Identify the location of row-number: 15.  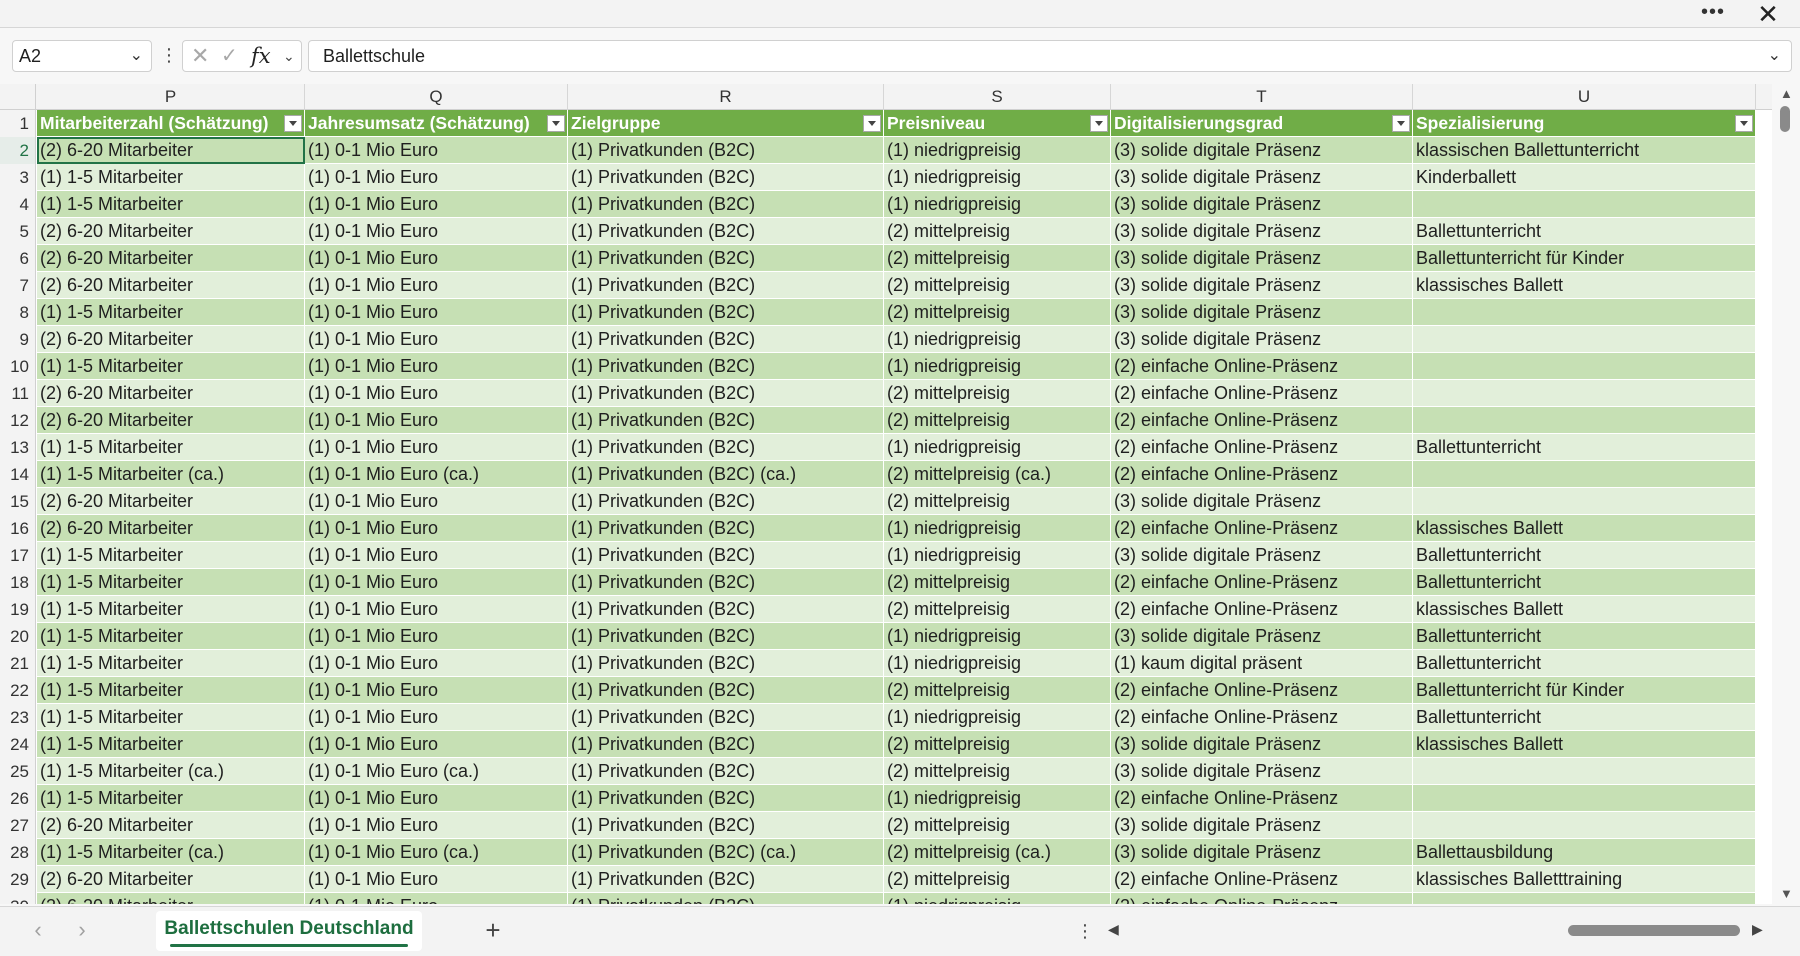
(18, 501).